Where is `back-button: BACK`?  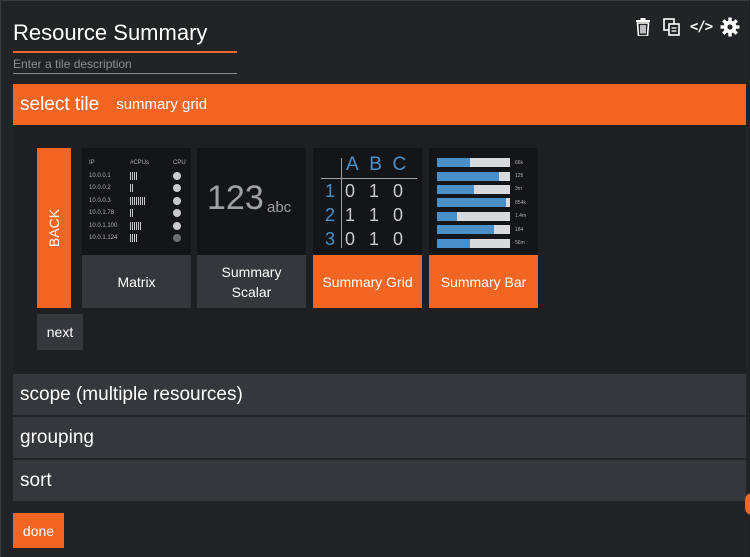 back-button: BACK is located at coordinates (54, 228).